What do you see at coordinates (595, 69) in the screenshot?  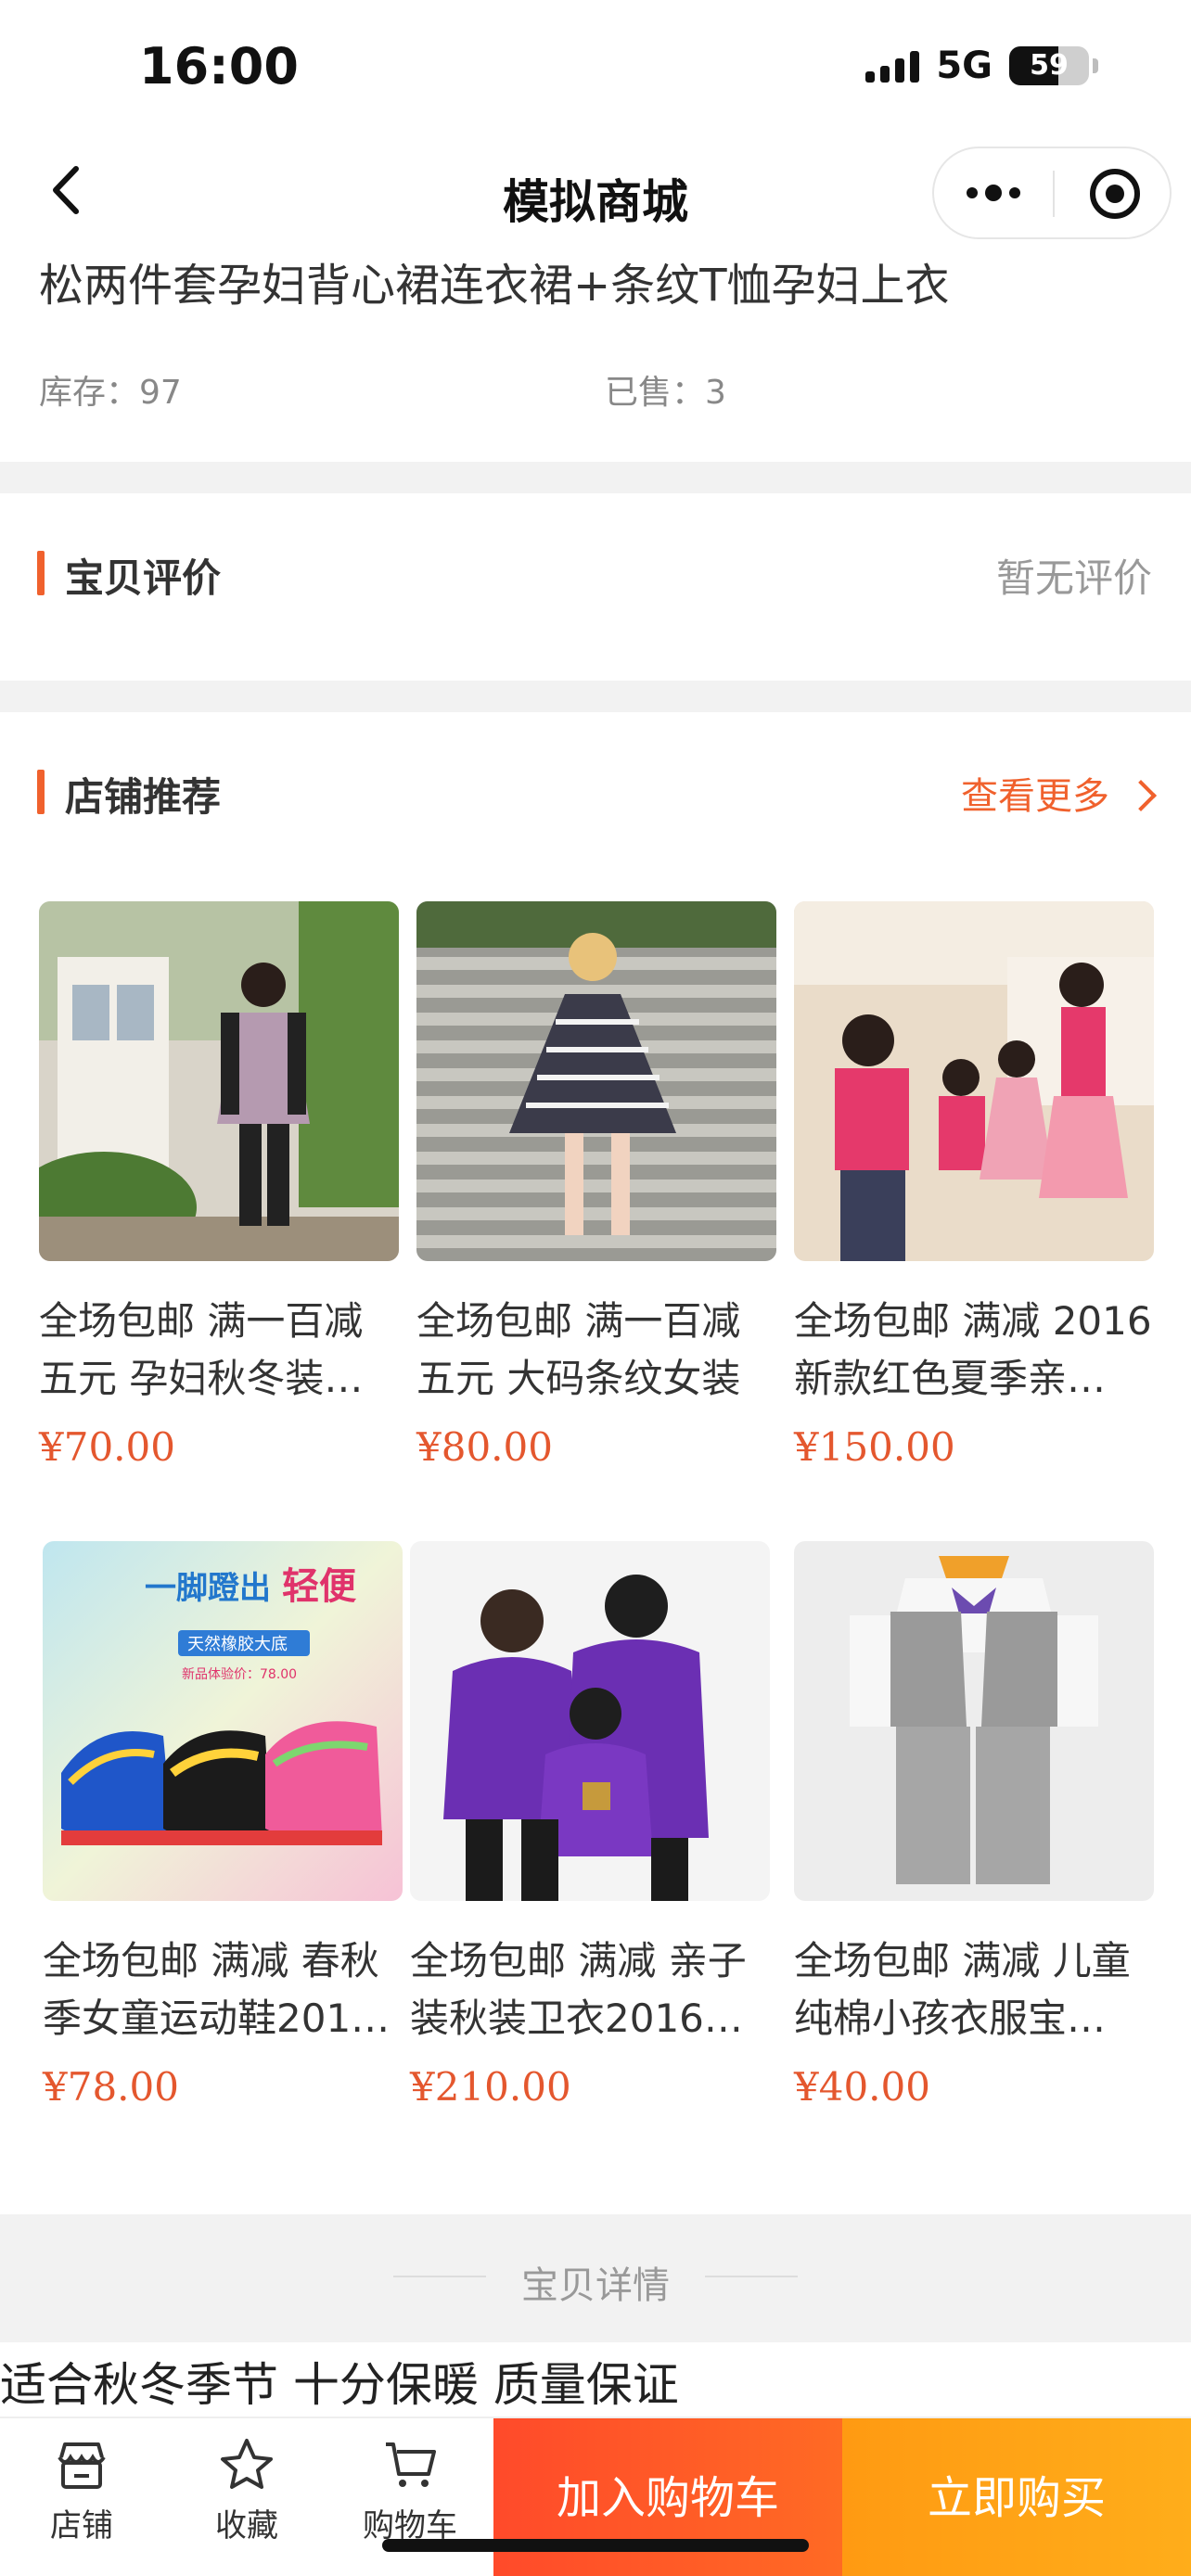 I see `status-bar: 16:00 5G 59` at bounding box center [595, 69].